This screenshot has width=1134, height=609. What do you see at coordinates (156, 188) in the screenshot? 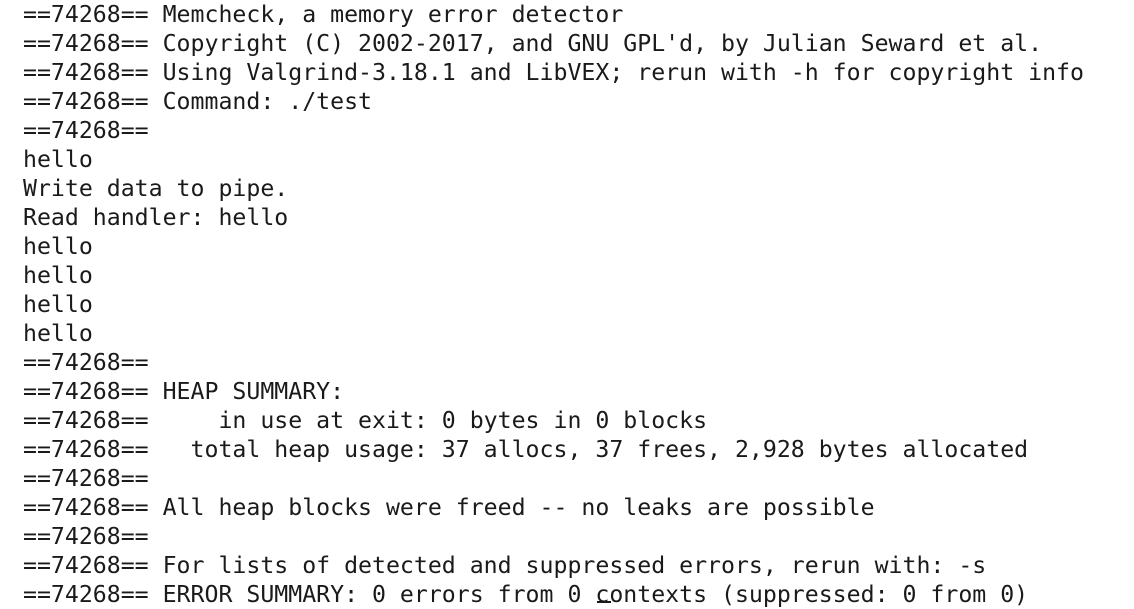
I see `terminal-line: Write data to pipe.` at bounding box center [156, 188].